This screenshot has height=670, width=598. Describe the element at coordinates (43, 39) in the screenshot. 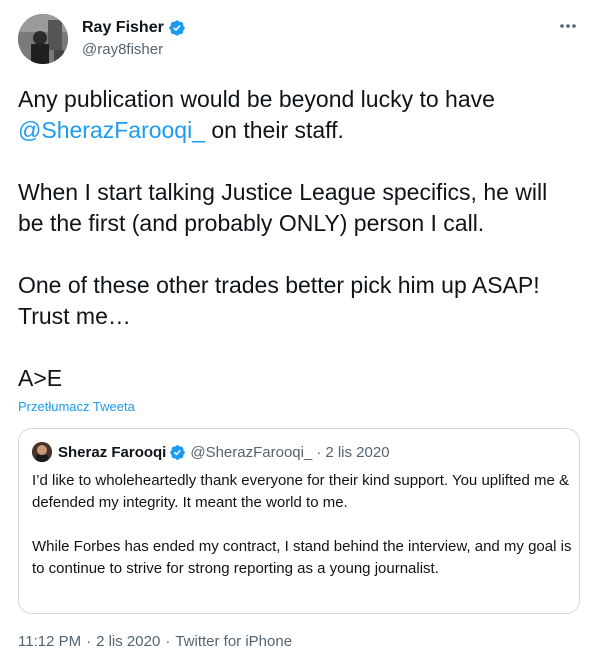

I see `author-avatar` at that location.